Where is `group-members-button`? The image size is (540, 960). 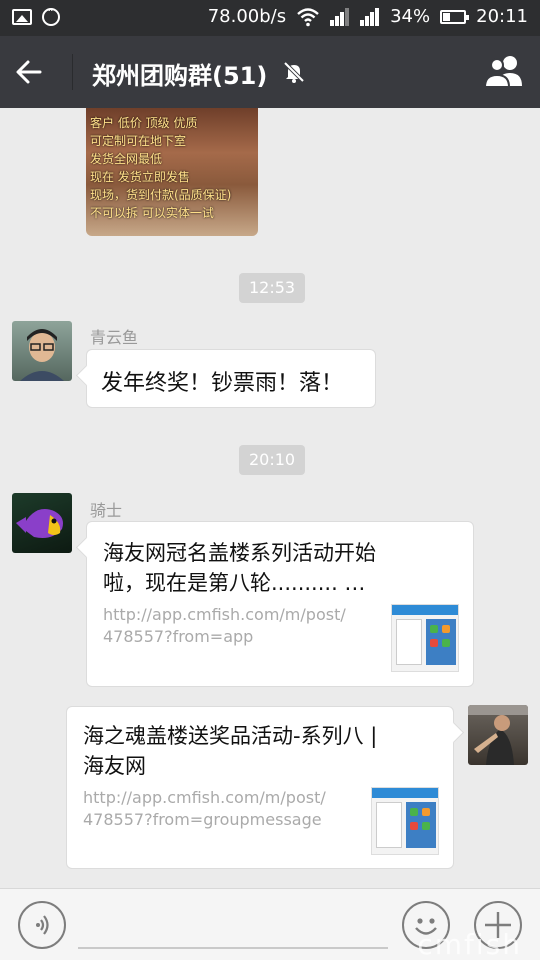 group-members-button is located at coordinates (504, 72).